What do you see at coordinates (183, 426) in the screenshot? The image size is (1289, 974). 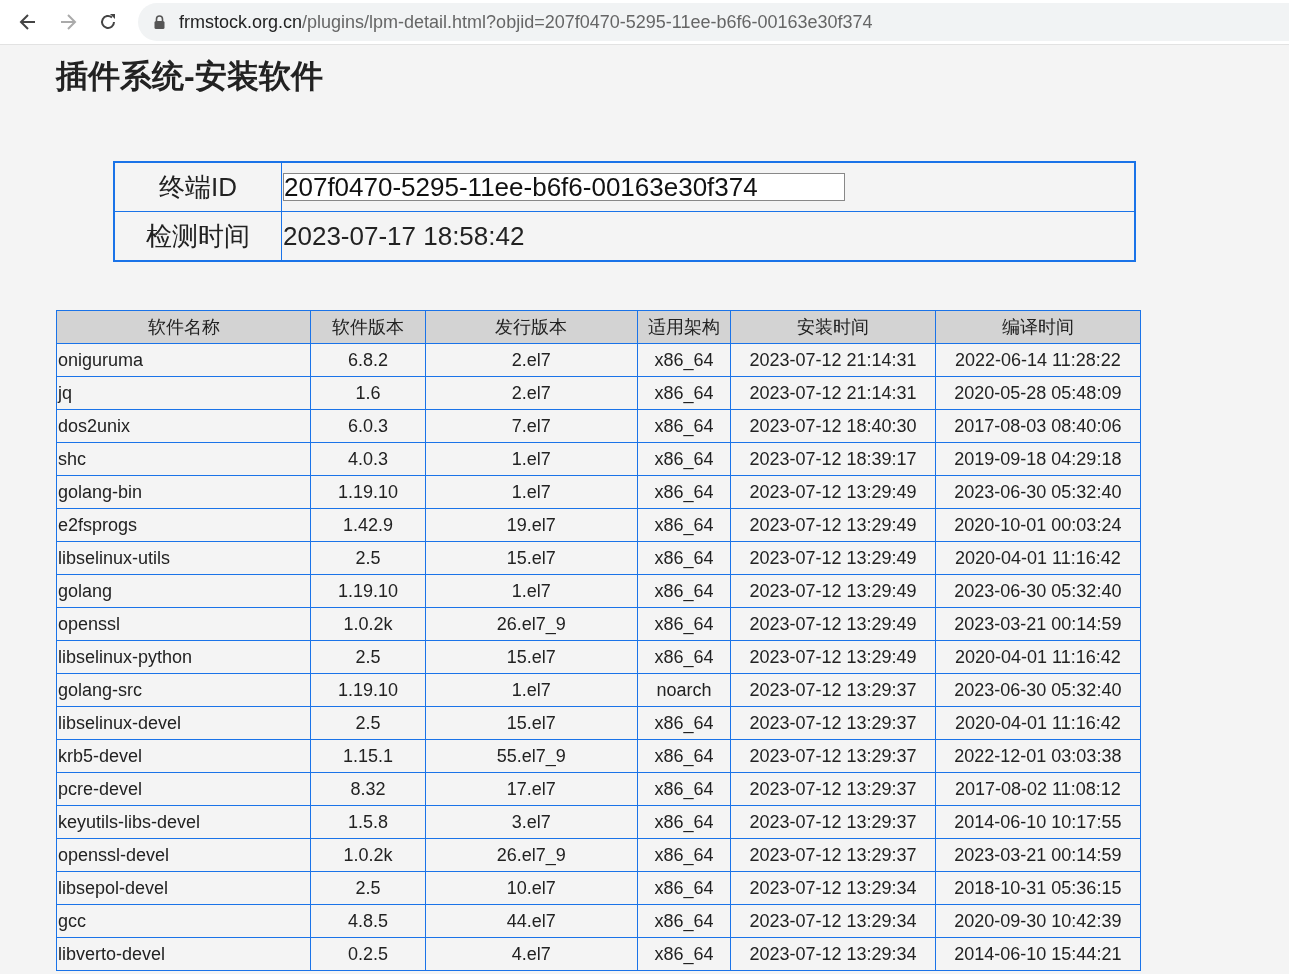 I see `table-cell: dos2unix` at bounding box center [183, 426].